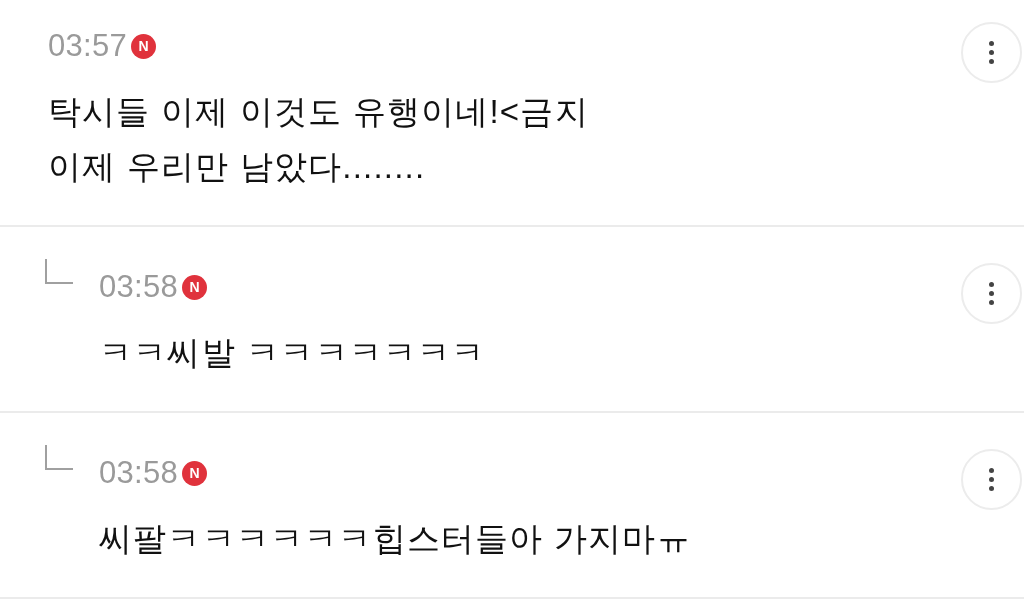 This screenshot has height=607, width=1024. What do you see at coordinates (395, 539) in the screenshot?
I see `comment-text: 씨팔ㅋㅋㅋㅋㅋㅋ힙스터들아 가지마ㅠ` at bounding box center [395, 539].